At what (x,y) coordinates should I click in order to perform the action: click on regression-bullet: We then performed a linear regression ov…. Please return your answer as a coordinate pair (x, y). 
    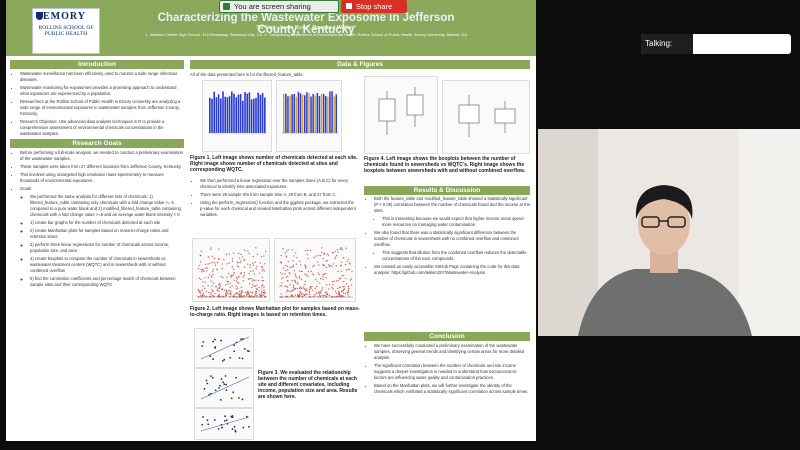
    Looking at the image, I should click on (279, 184).